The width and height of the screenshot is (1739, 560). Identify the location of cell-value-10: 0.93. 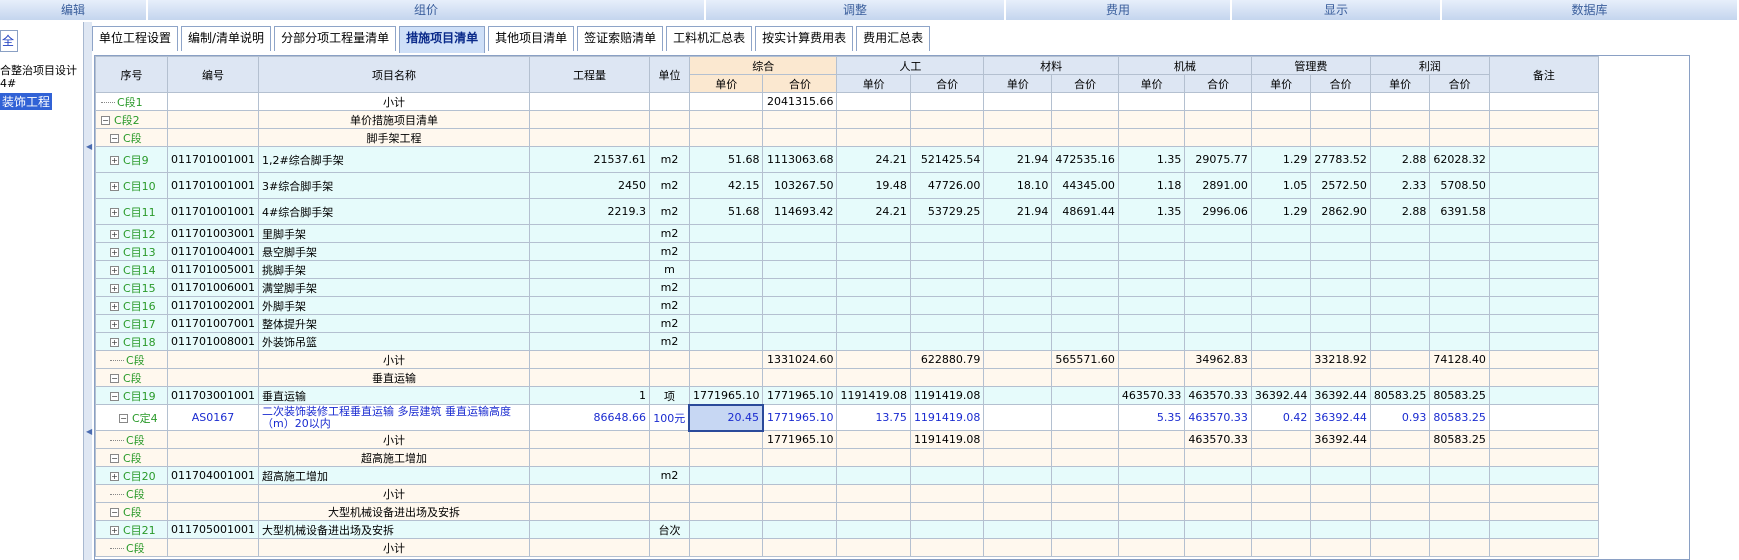
(1400, 417).